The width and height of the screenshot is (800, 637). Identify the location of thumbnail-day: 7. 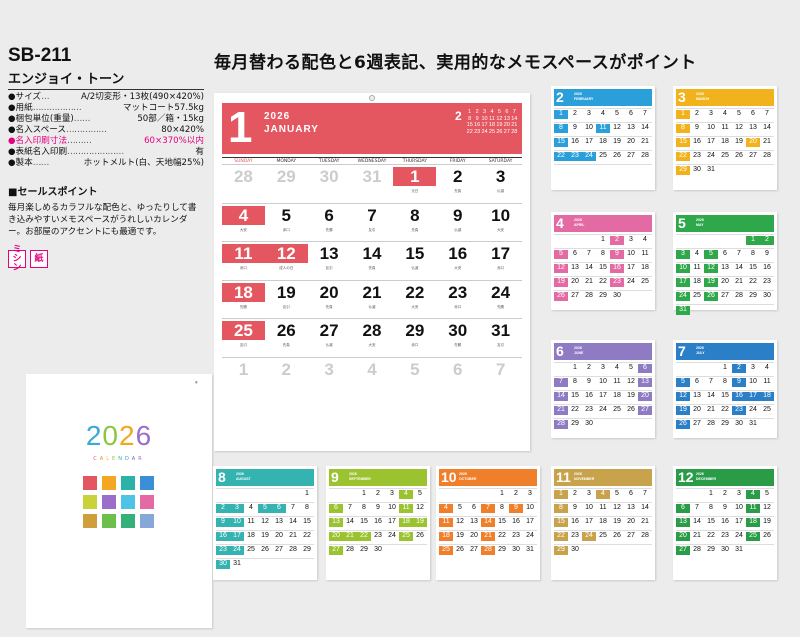
(488, 509).